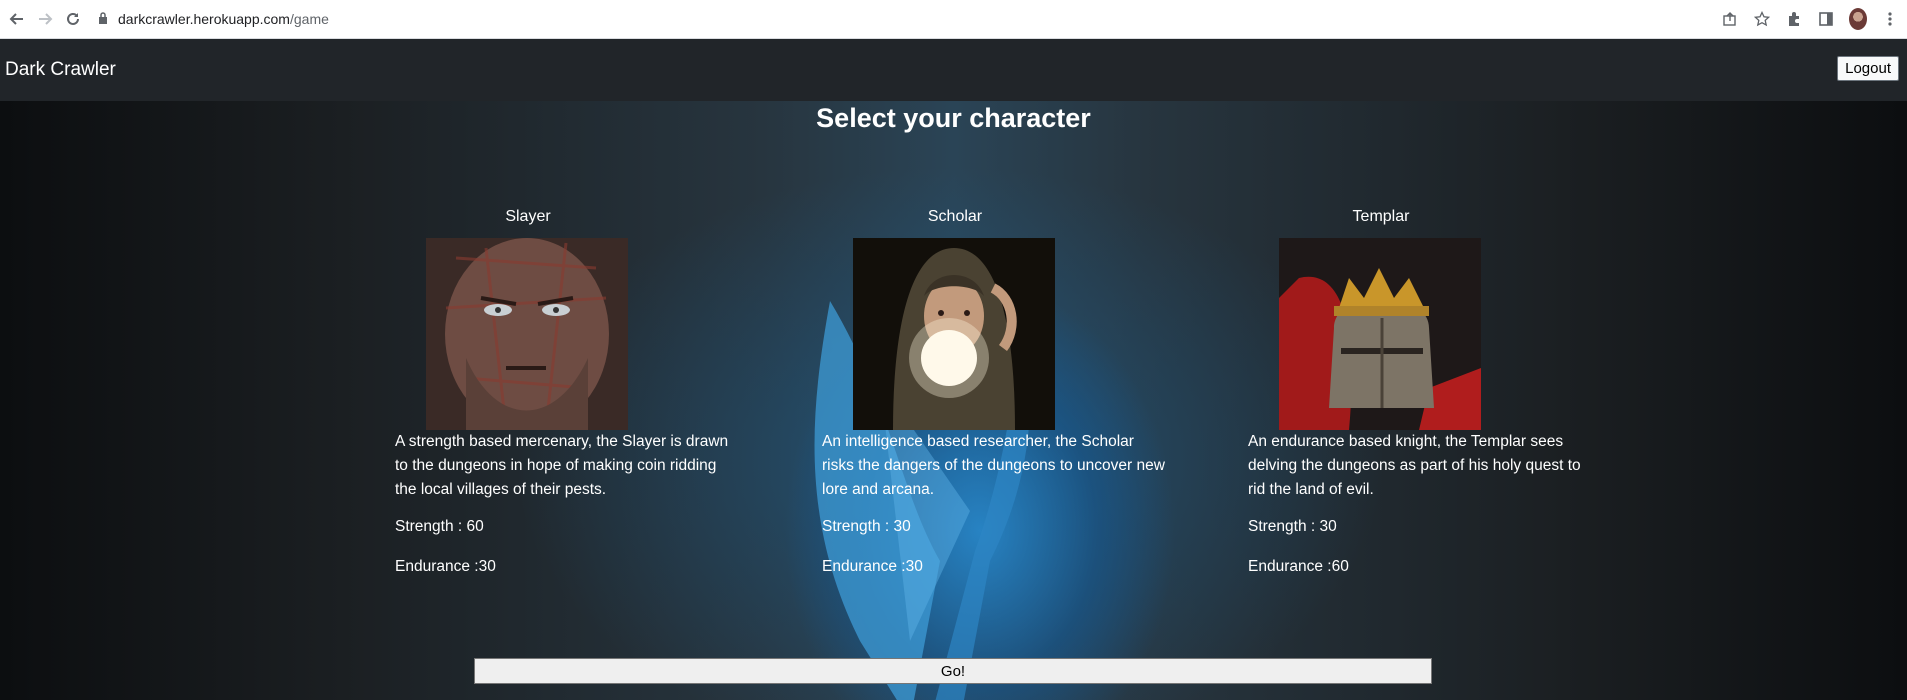 This screenshot has width=1907, height=700. Describe the element at coordinates (103, 19) in the screenshot. I see `lock-icon` at that location.